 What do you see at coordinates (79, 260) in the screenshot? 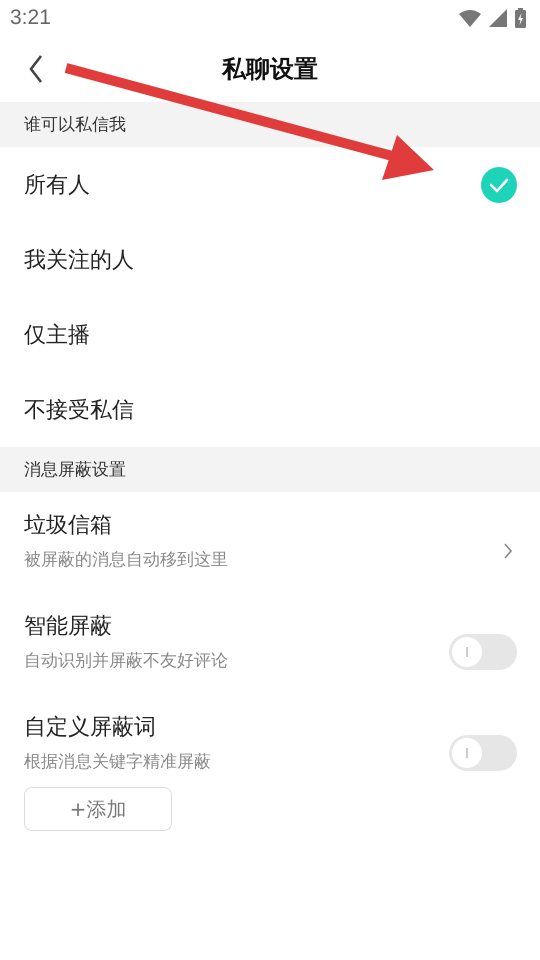
I see `option-label: 我关注的人` at bounding box center [79, 260].